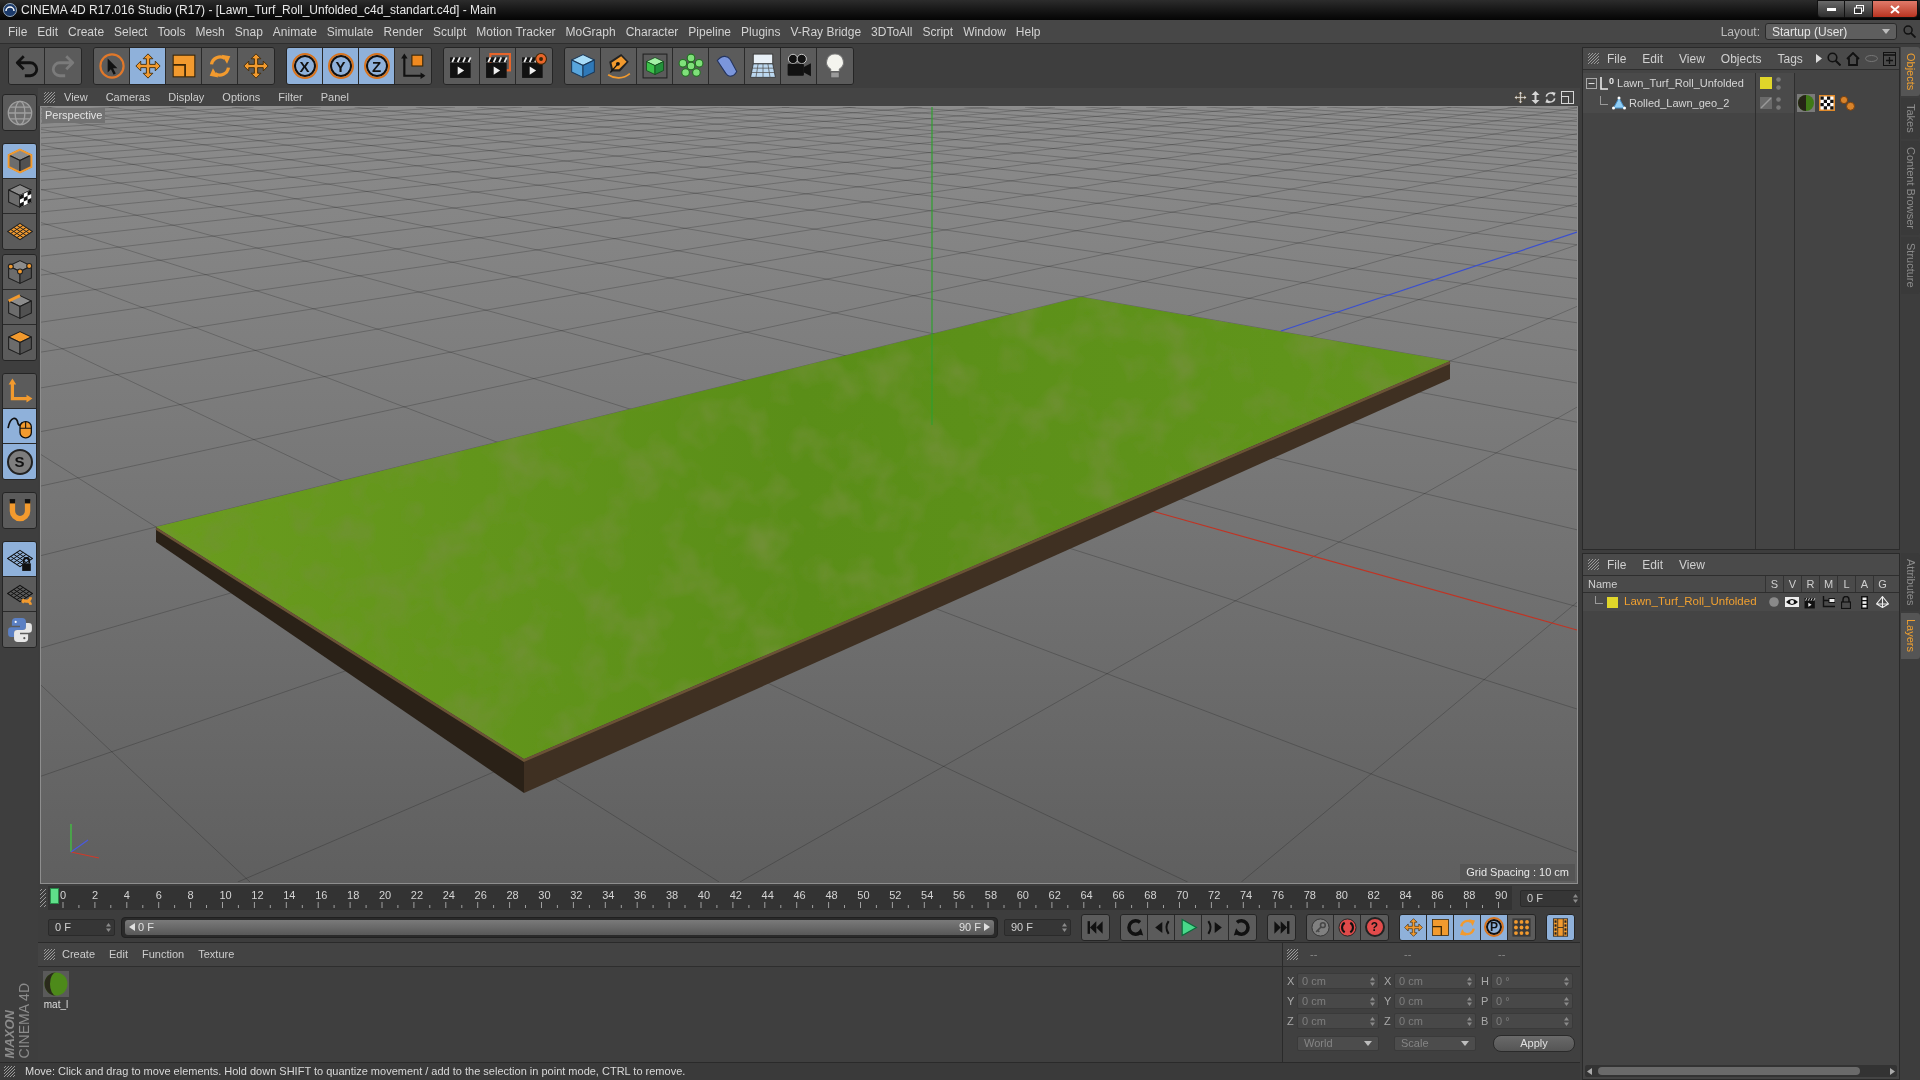 The image size is (1920, 1080). What do you see at coordinates (19, 196) in the screenshot?
I see `texture-mode-button` at bounding box center [19, 196].